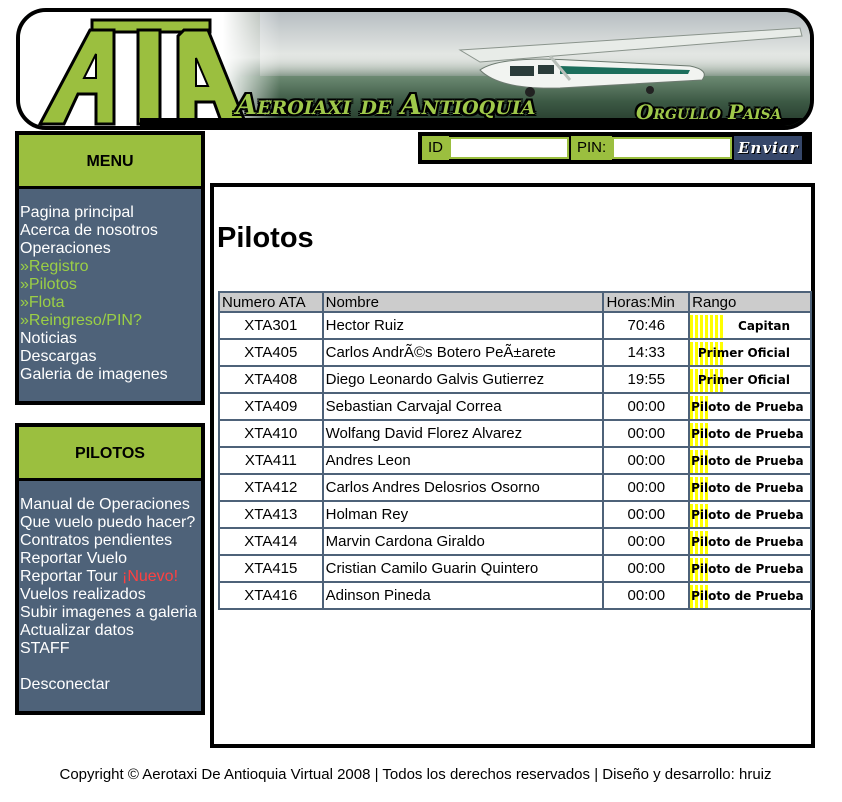 This screenshot has height=802, width=842. Describe the element at coordinates (110, 357) in the screenshot. I see `menu-item-8: Descargas` at that location.